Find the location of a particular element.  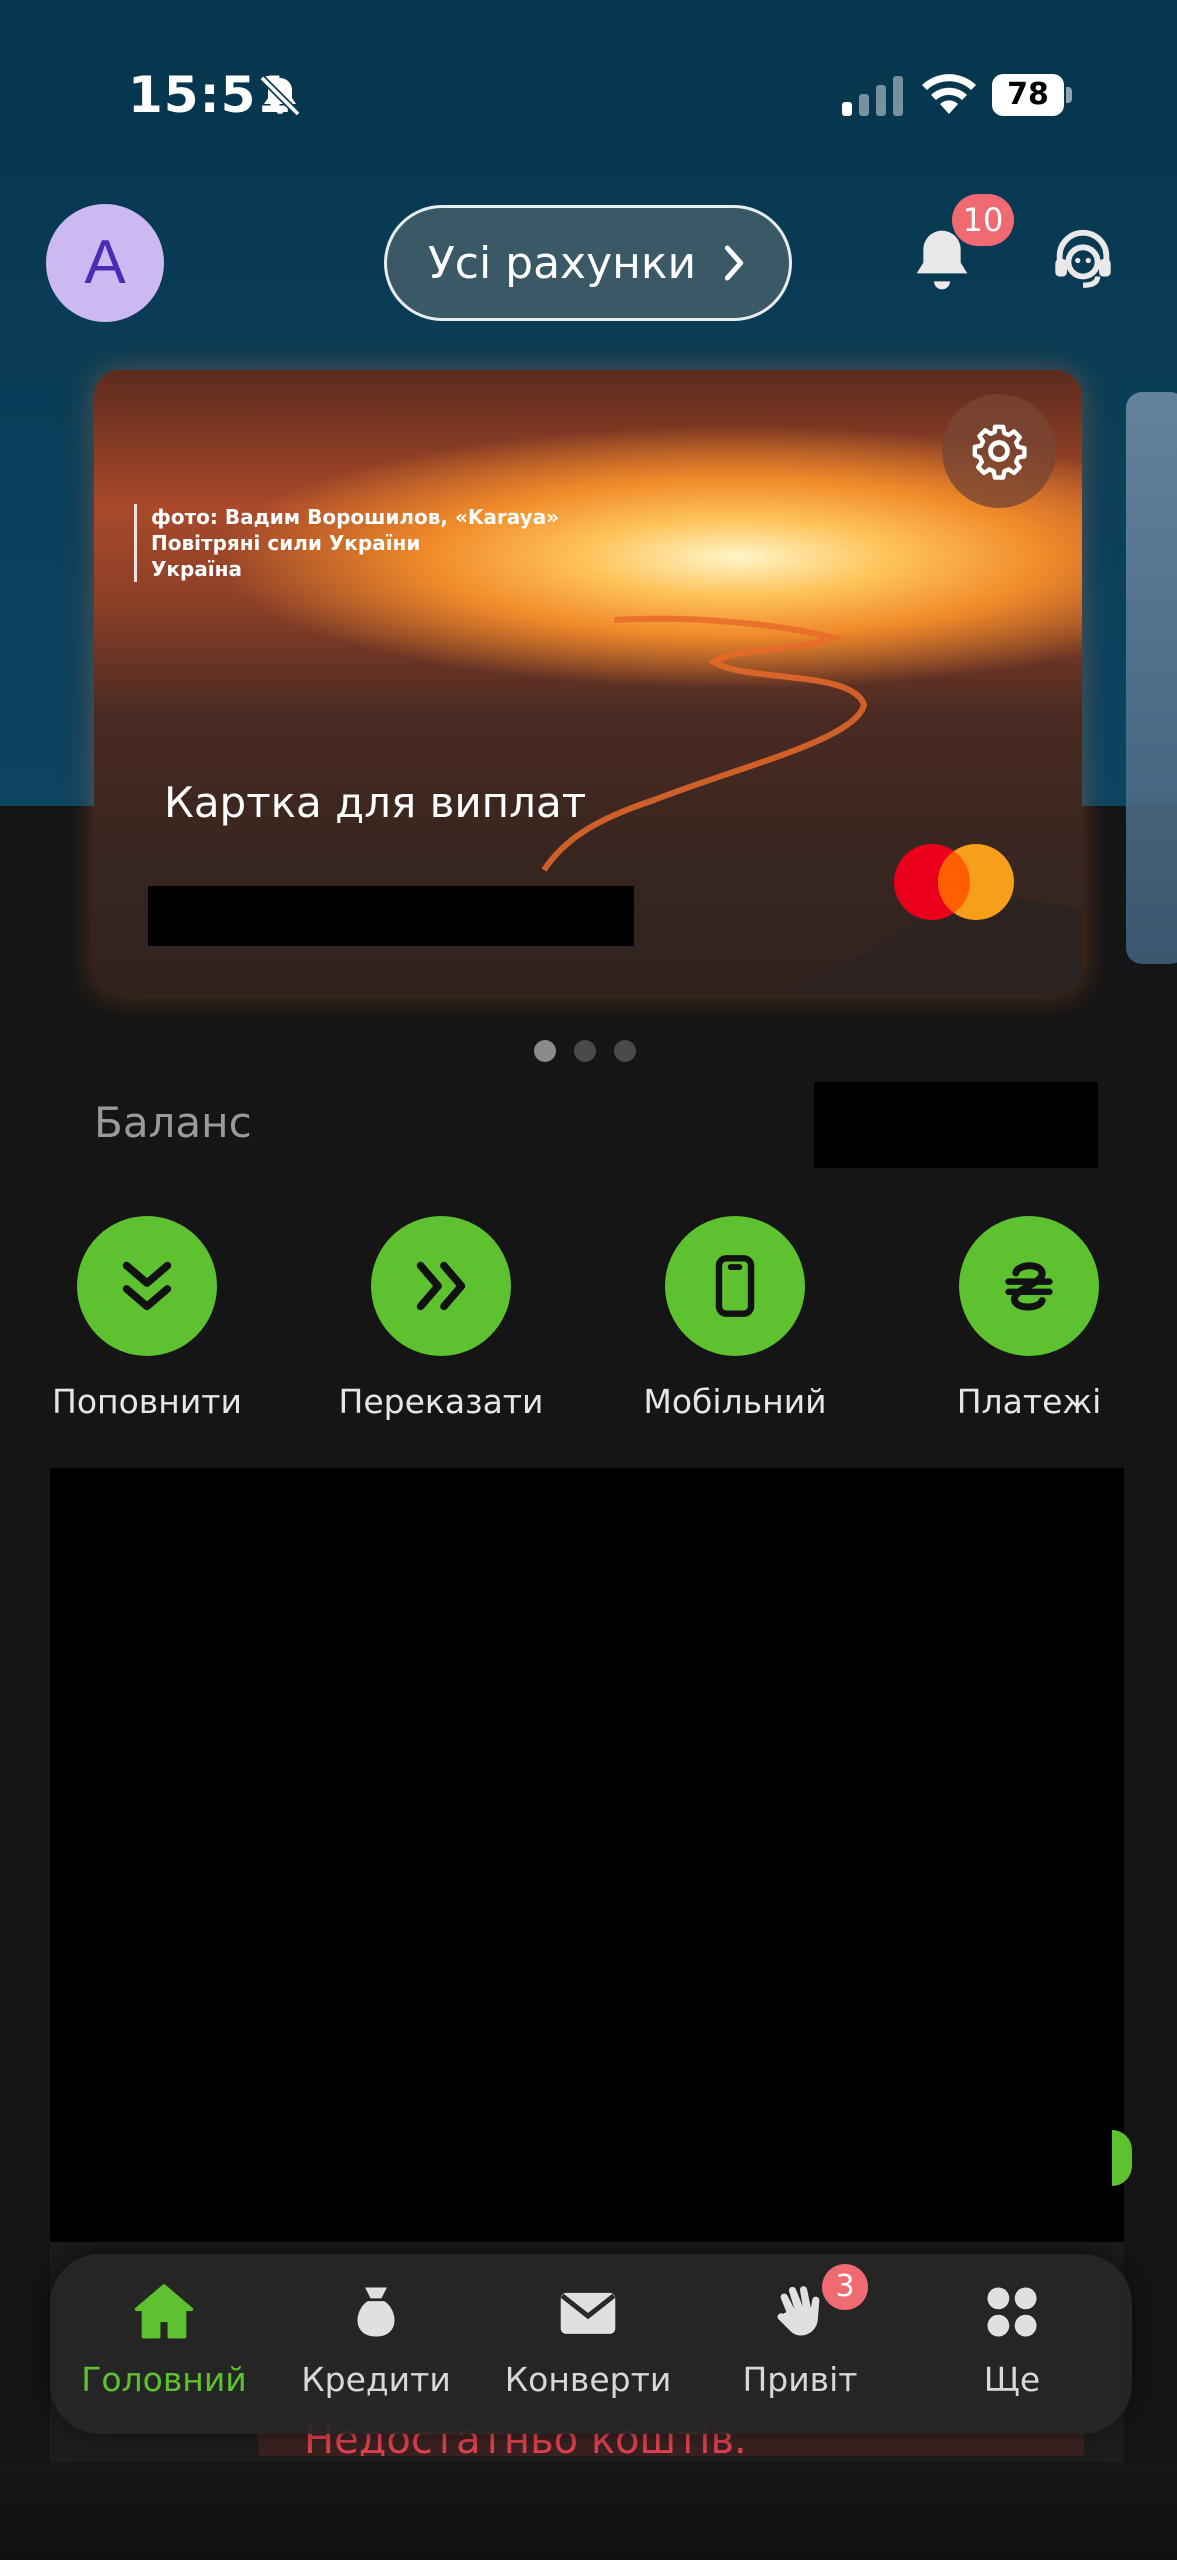

mobile-action: Мобільний is located at coordinates (735, 1318).